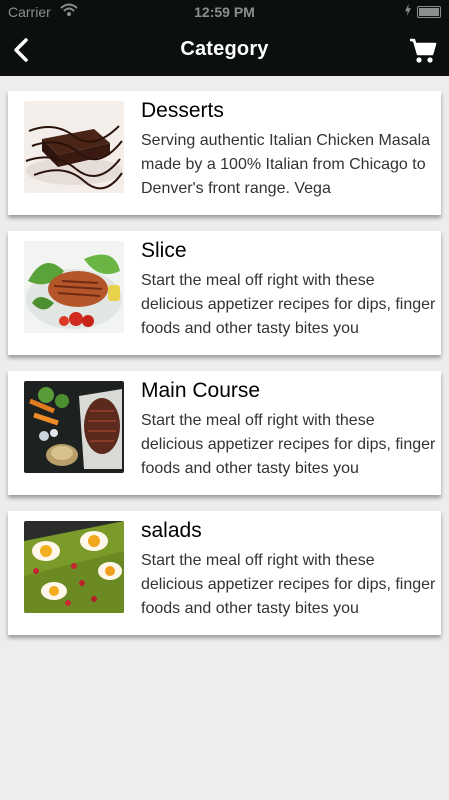 The height and width of the screenshot is (800, 449). I want to click on slice-image, so click(74, 287).